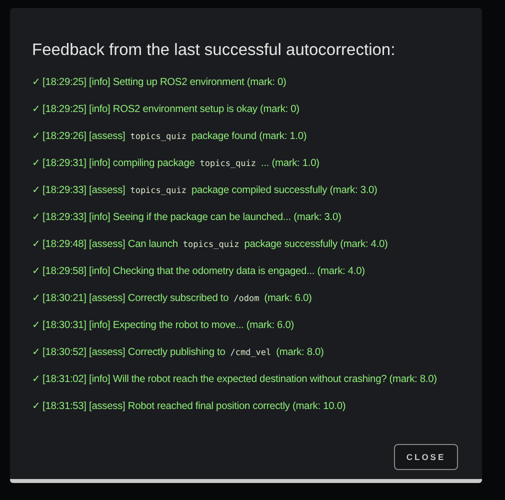  I want to click on log-line: ✓ [18:29:31] [info] compiling package topics_quiz ... (mark: 1.0), so click(176, 164).